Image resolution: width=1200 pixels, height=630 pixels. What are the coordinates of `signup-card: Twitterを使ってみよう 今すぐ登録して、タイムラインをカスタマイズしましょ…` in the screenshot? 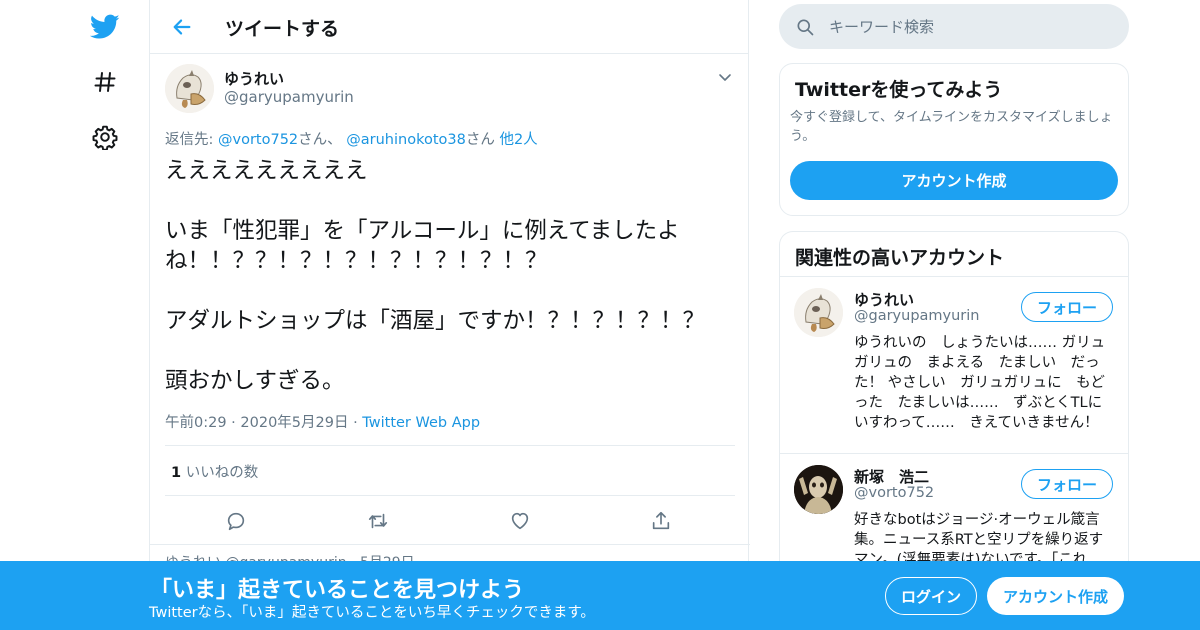 It's located at (954, 139).